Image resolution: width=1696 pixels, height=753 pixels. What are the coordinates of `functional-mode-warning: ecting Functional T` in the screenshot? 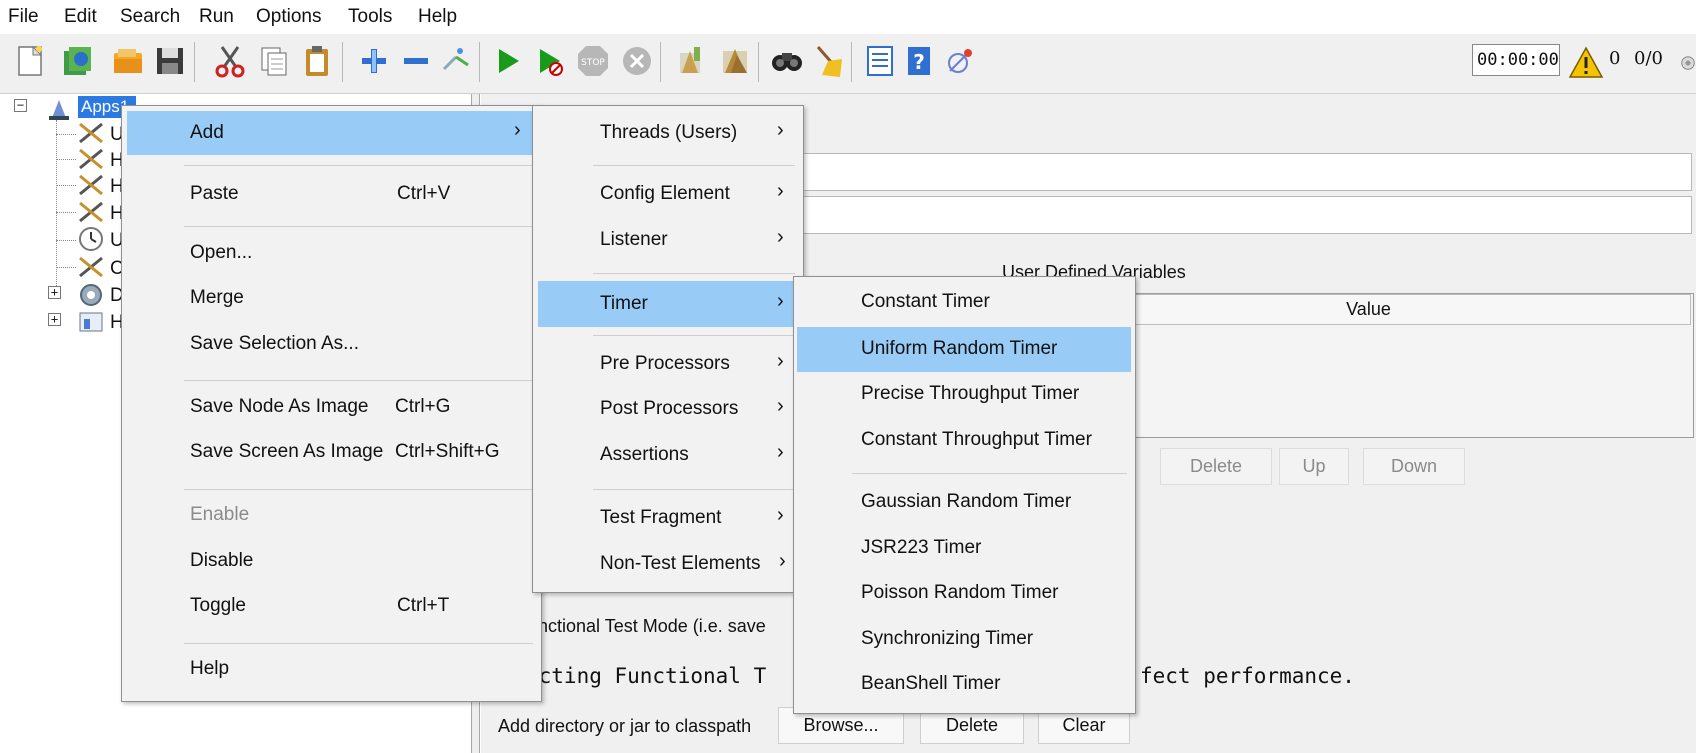 It's located at (646, 676).